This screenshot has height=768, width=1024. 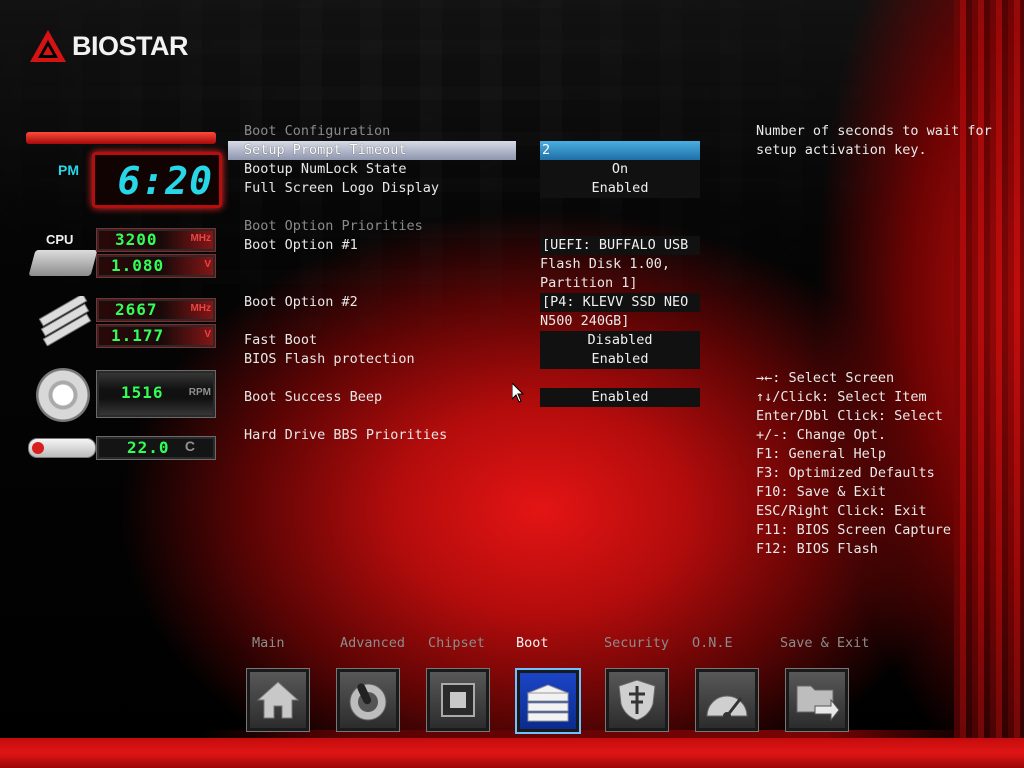 I want to click on help-line: Number of seconds to wait for, so click(x=874, y=131).